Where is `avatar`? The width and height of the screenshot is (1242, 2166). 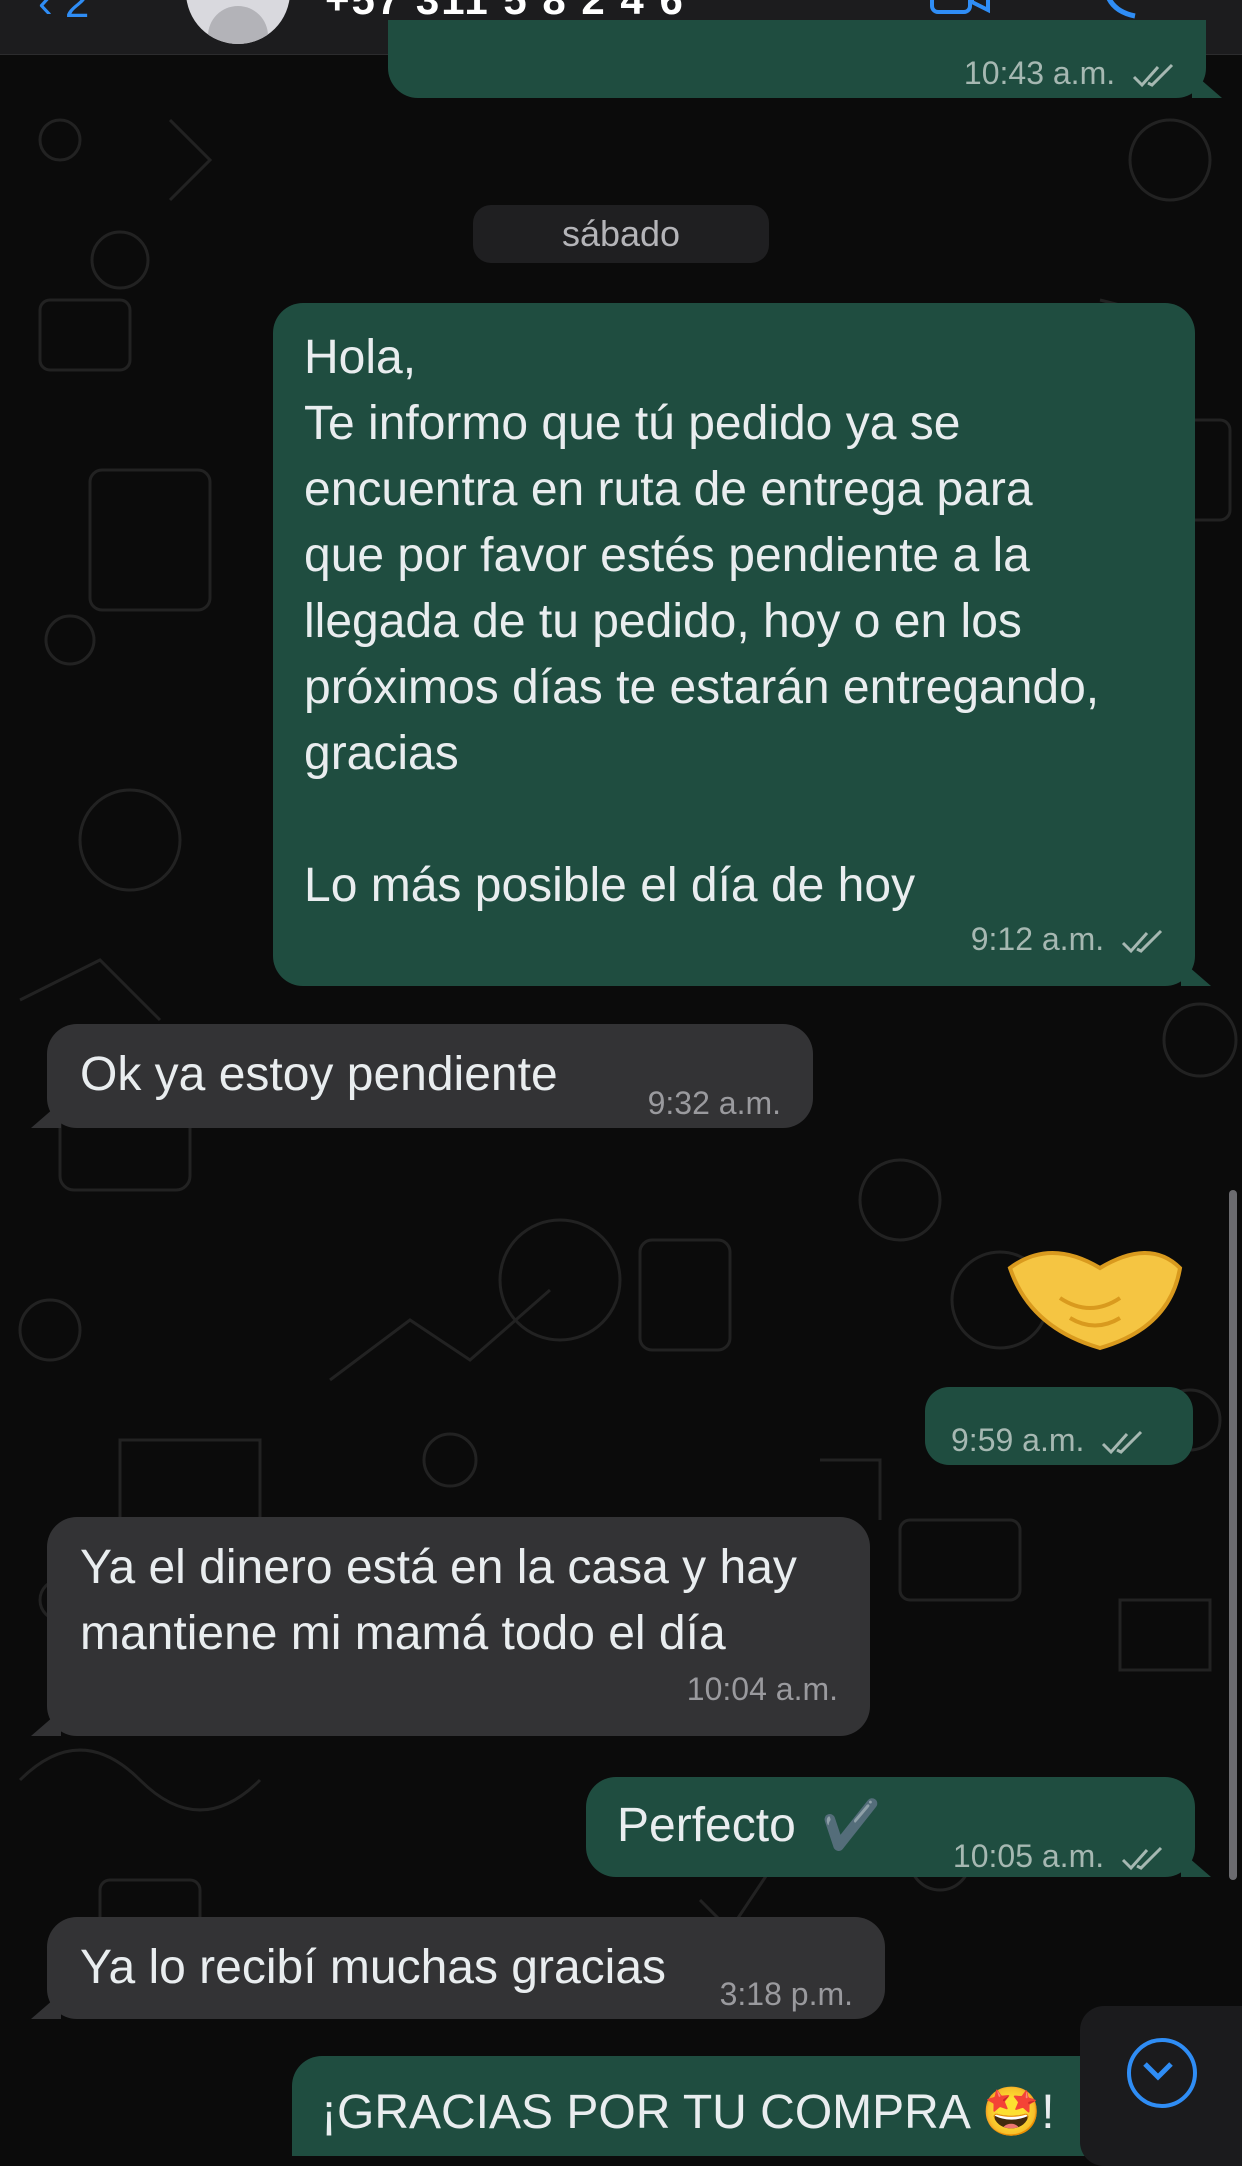
avatar is located at coordinates (238, 22).